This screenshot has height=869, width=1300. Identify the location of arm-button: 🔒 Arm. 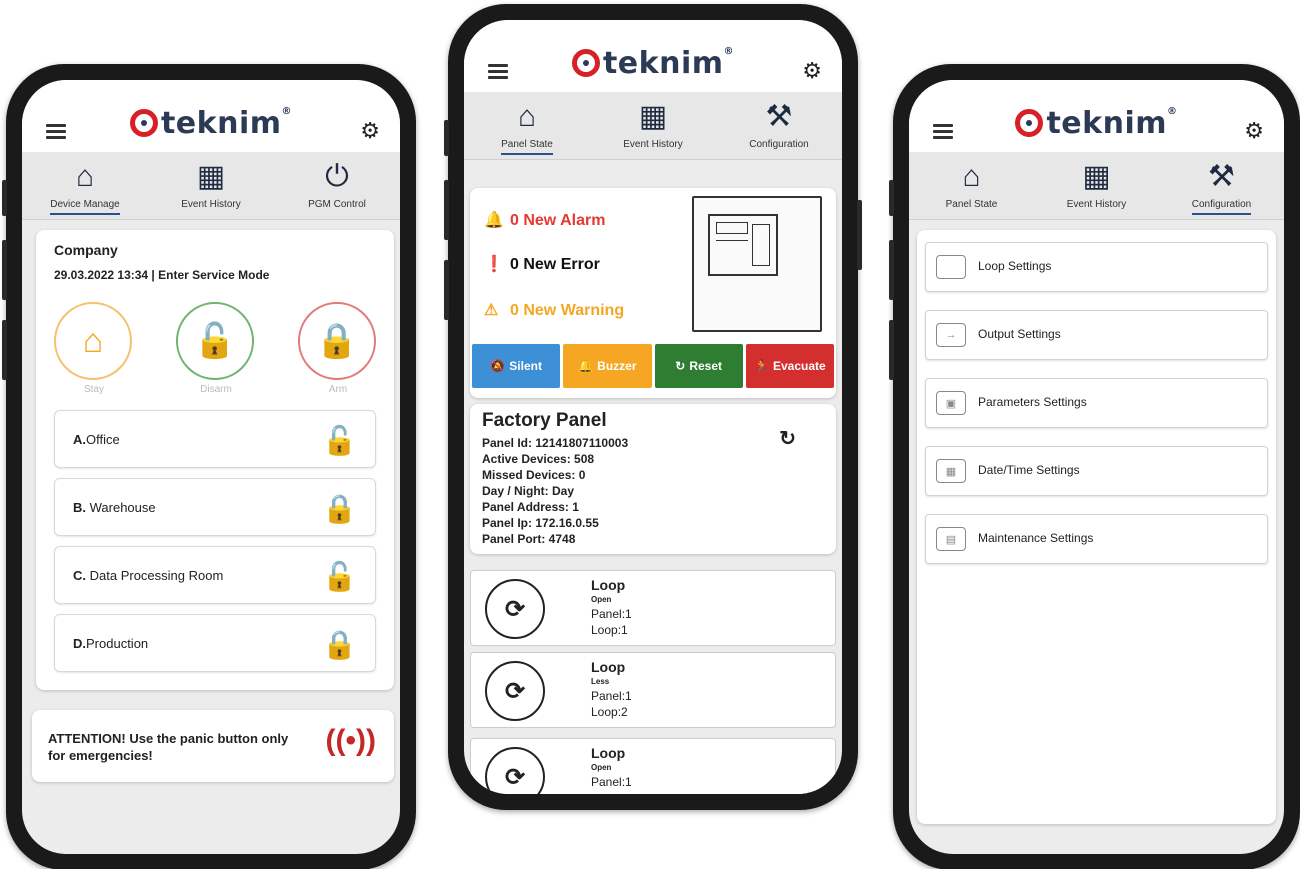
(338, 348).